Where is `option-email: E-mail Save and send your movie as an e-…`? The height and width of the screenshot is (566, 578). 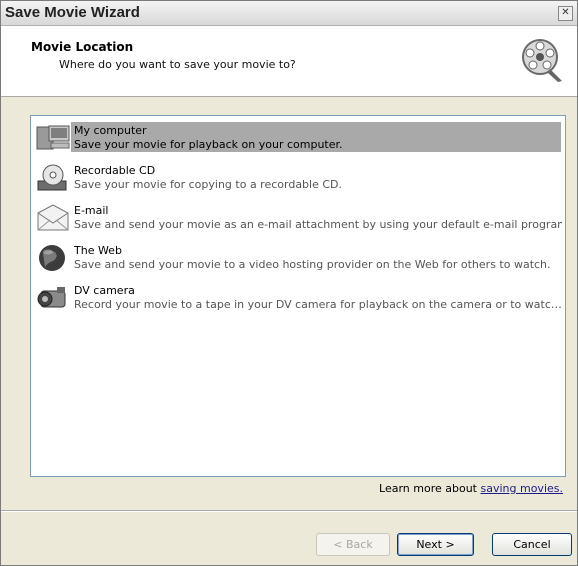 option-email: E-mail Save and send your movie as an e-… is located at coordinates (297, 217).